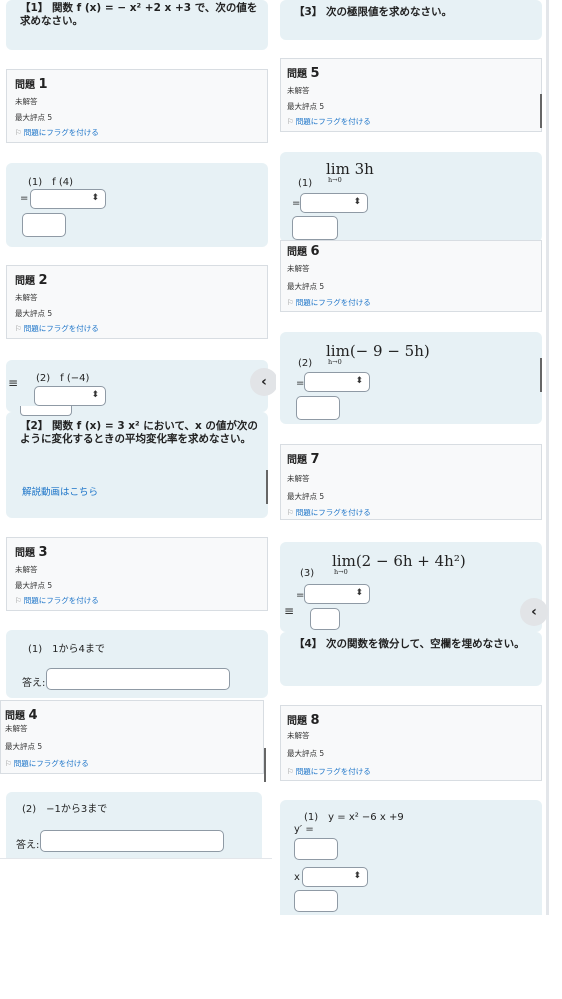  What do you see at coordinates (303, 251) in the screenshot?
I see `question-number: 問題 6` at bounding box center [303, 251].